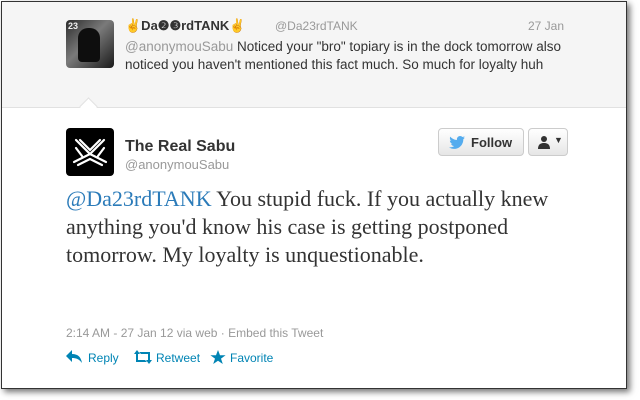 Image resolution: width=640 pixels, height=400 pixels. What do you see at coordinates (275, 333) in the screenshot?
I see `embed-link: Embed this Tweet` at bounding box center [275, 333].